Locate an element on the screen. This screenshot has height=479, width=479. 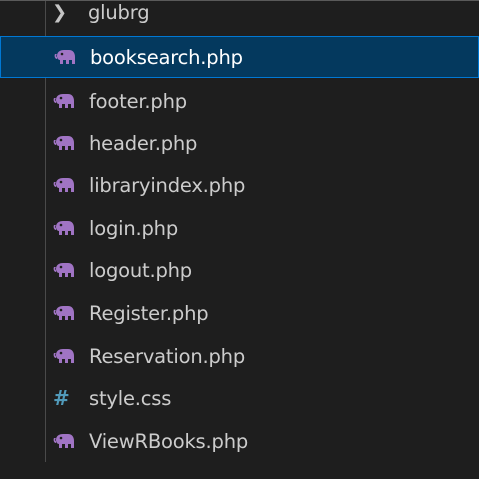
file-item-logout: logout.php is located at coordinates (239, 270).